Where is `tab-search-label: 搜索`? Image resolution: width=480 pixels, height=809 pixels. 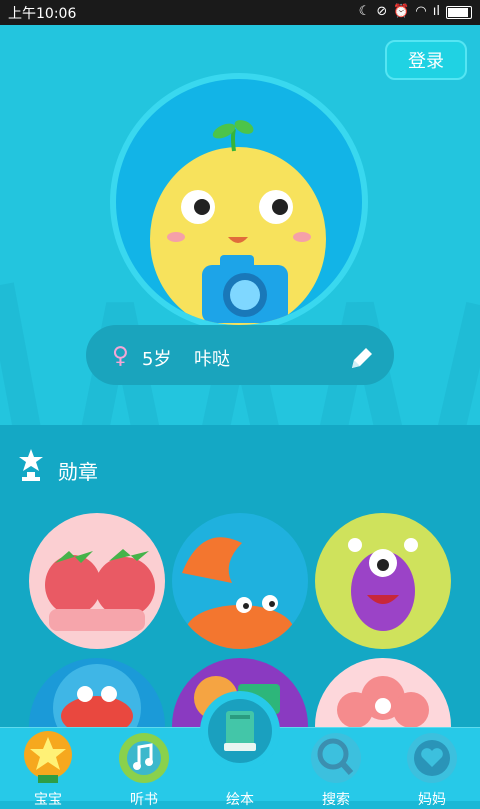
tab-search-label: 搜索 is located at coordinates (336, 800).